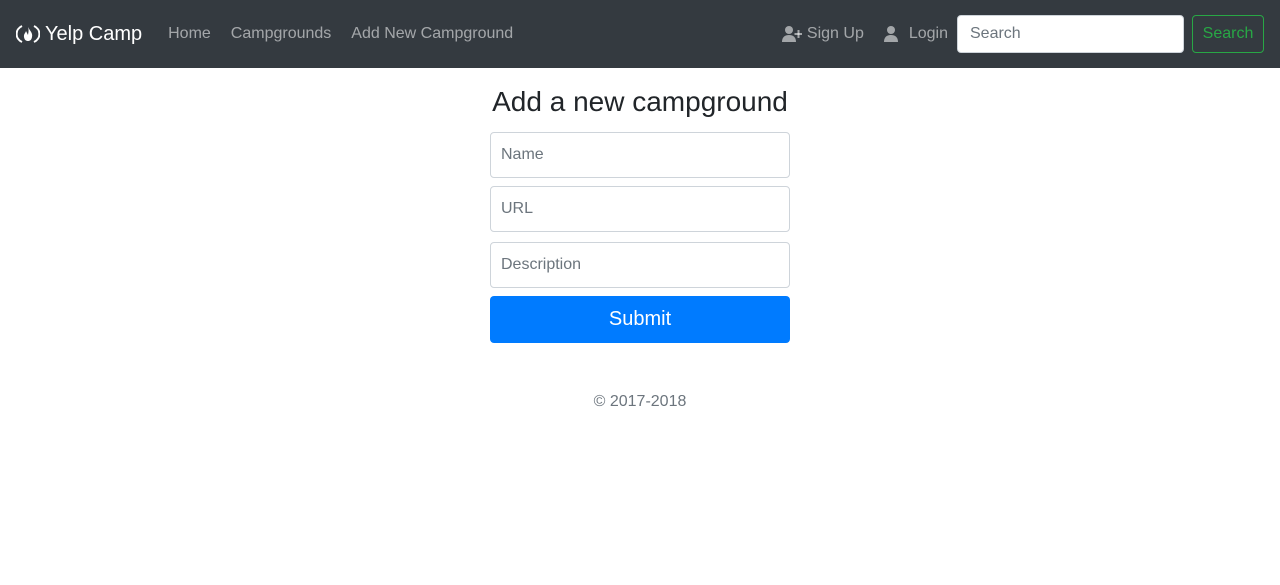 This screenshot has width=1280, height=585. I want to click on user-plus-icon, so click(791, 34).